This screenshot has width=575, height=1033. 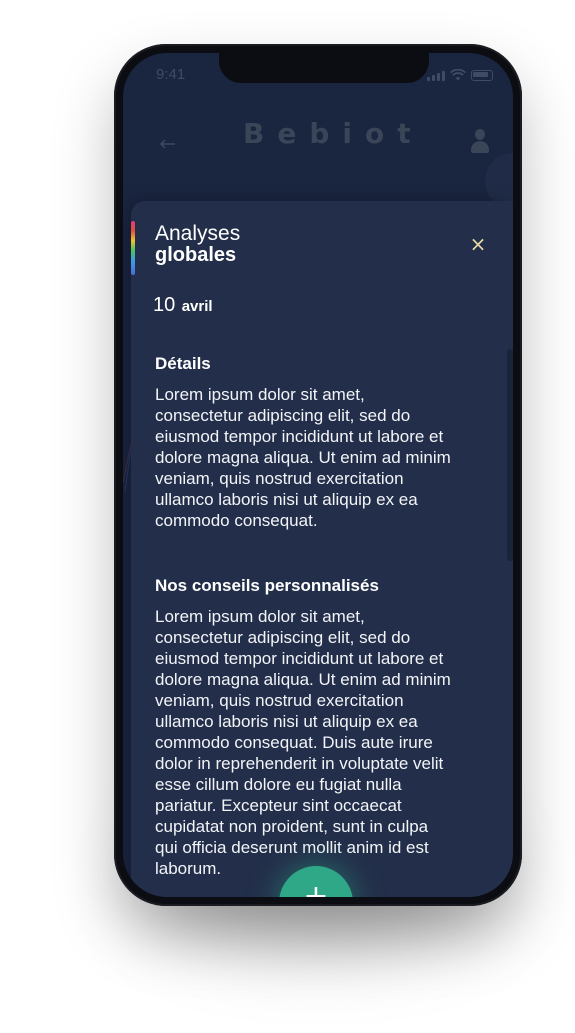 I want to click on wifi-icon, so click(x=458, y=75).